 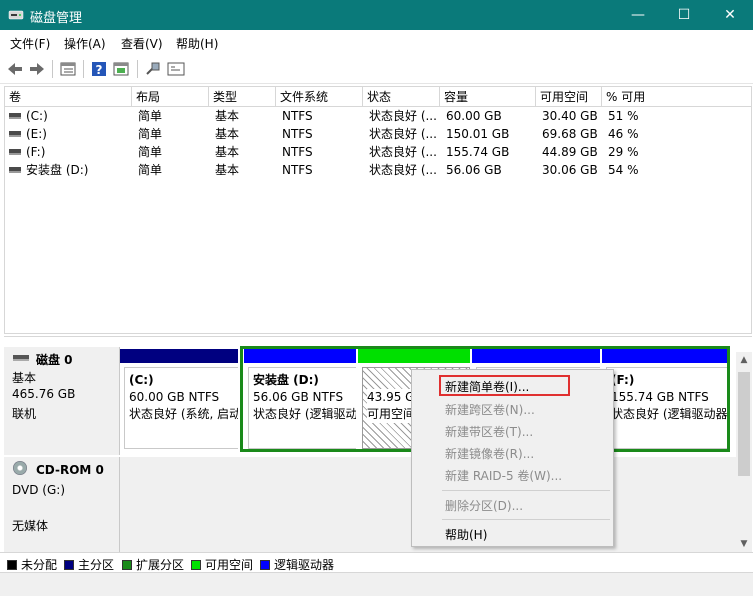 I want to click on cdrom-name: CD-ROM 0, so click(x=70, y=470).